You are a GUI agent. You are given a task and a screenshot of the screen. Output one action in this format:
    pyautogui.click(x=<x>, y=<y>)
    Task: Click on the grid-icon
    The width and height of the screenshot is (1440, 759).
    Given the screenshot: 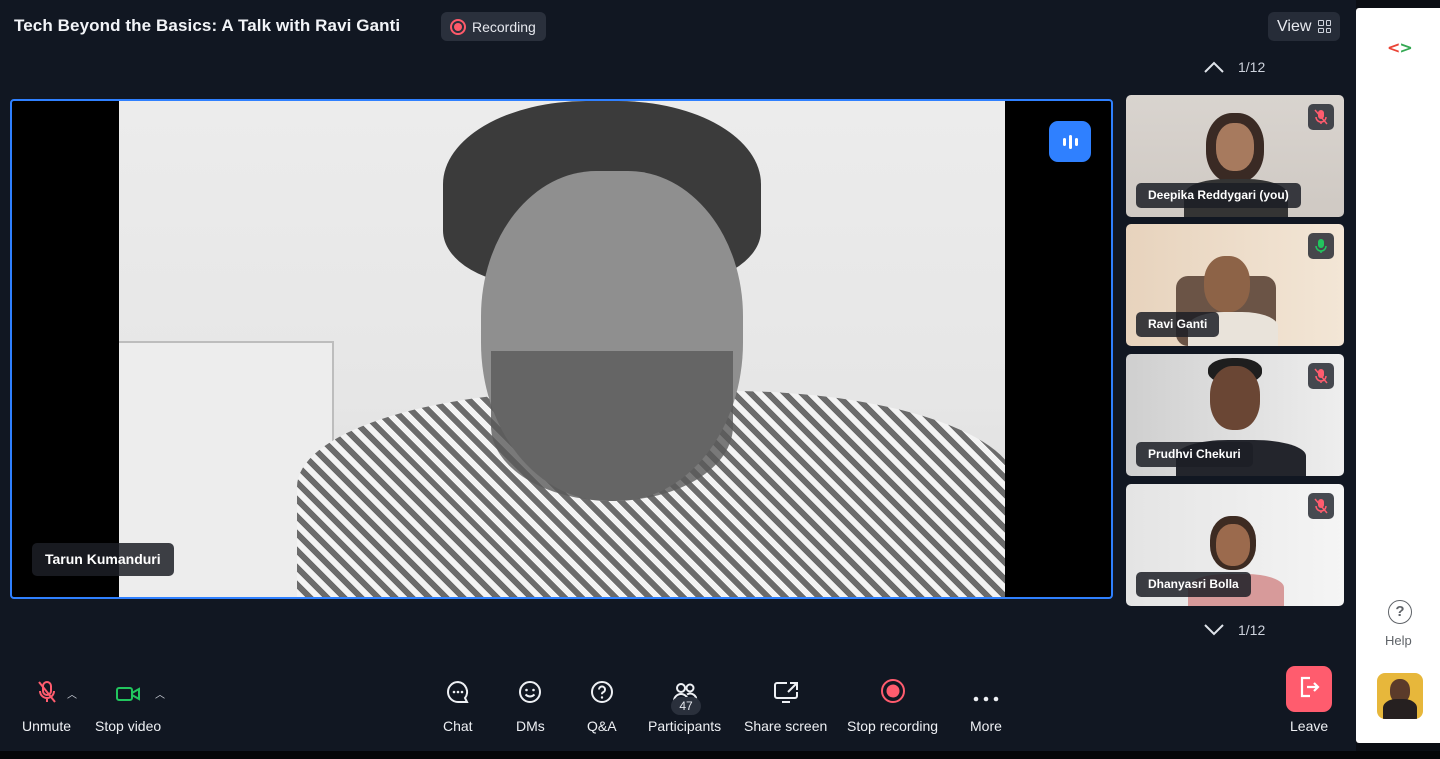 What is the action you would take?
    pyautogui.click(x=1325, y=26)
    